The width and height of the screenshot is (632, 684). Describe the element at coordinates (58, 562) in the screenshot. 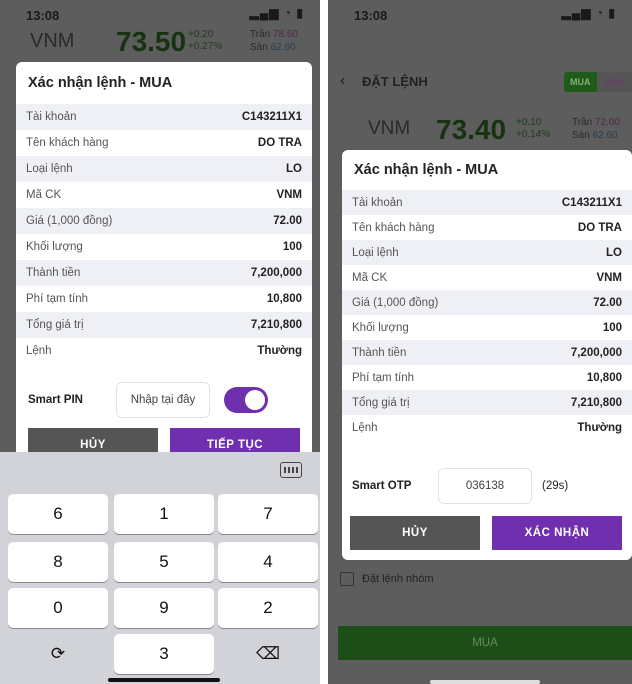

I see `key-8: 8` at that location.